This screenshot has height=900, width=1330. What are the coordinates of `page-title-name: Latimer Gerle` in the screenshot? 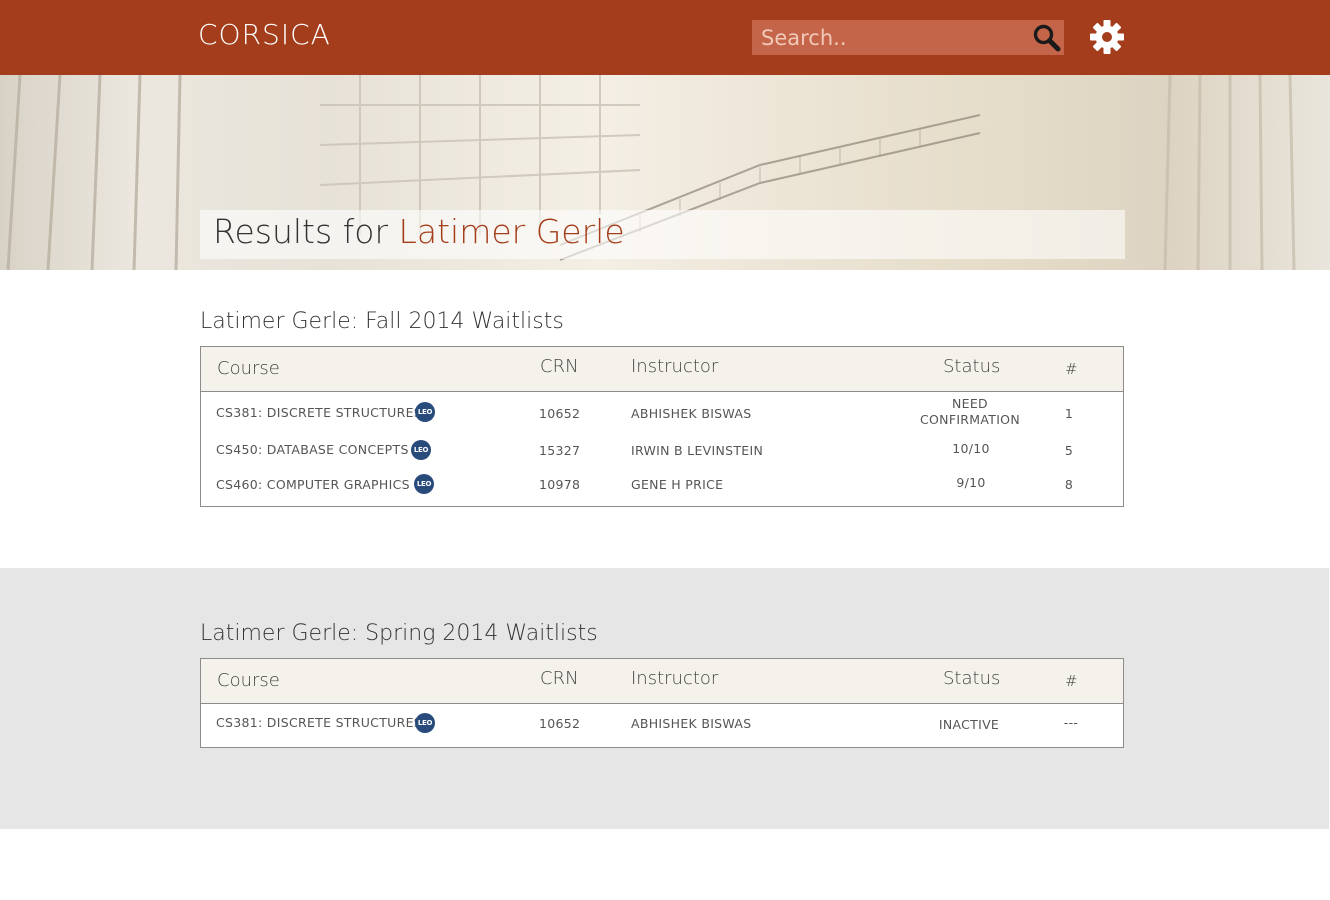 It's located at (511, 231).